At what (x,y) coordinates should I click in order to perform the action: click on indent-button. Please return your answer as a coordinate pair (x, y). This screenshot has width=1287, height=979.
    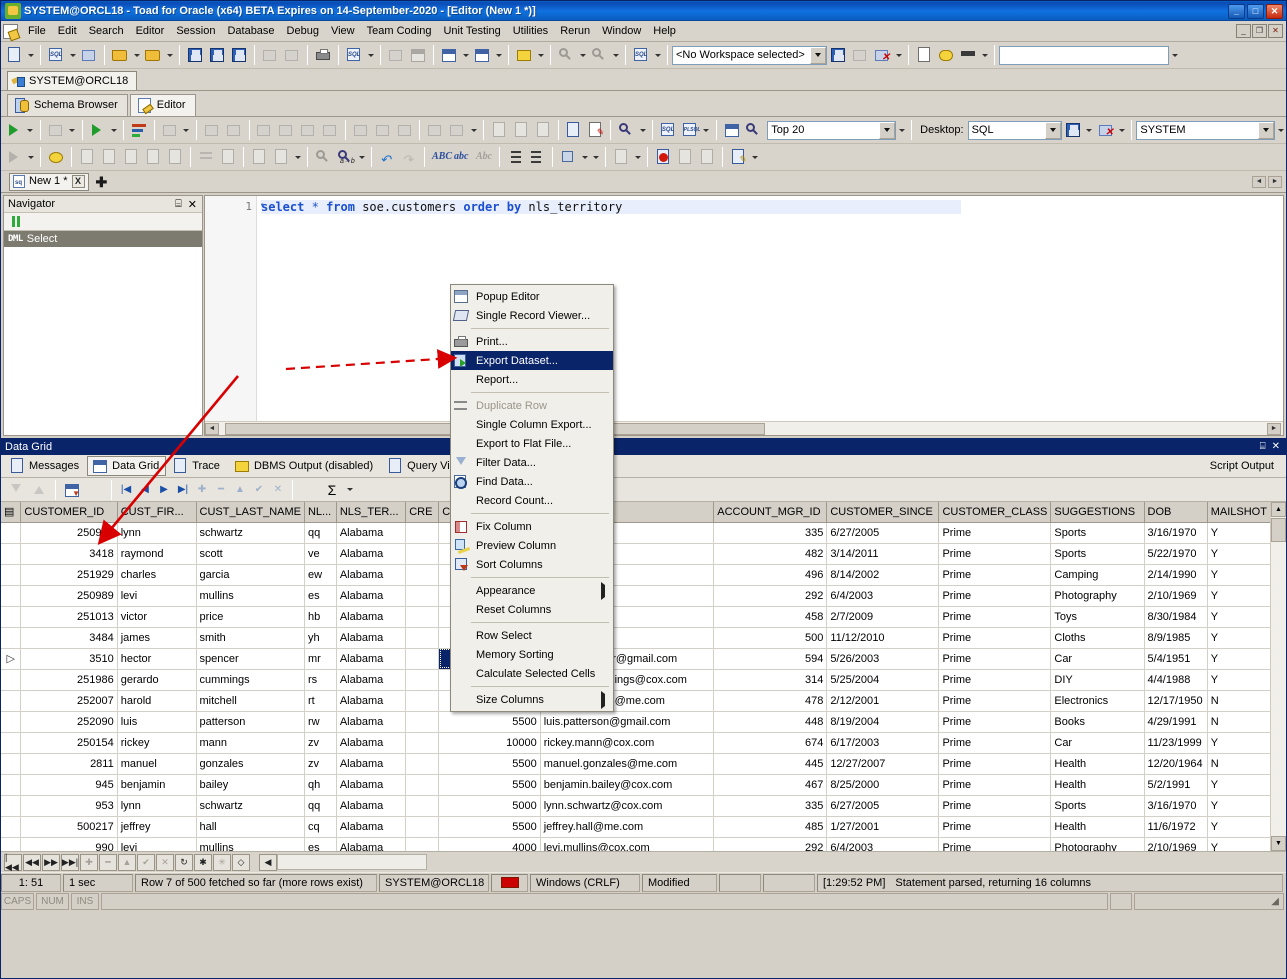
    Looking at the image, I should click on (206, 157).